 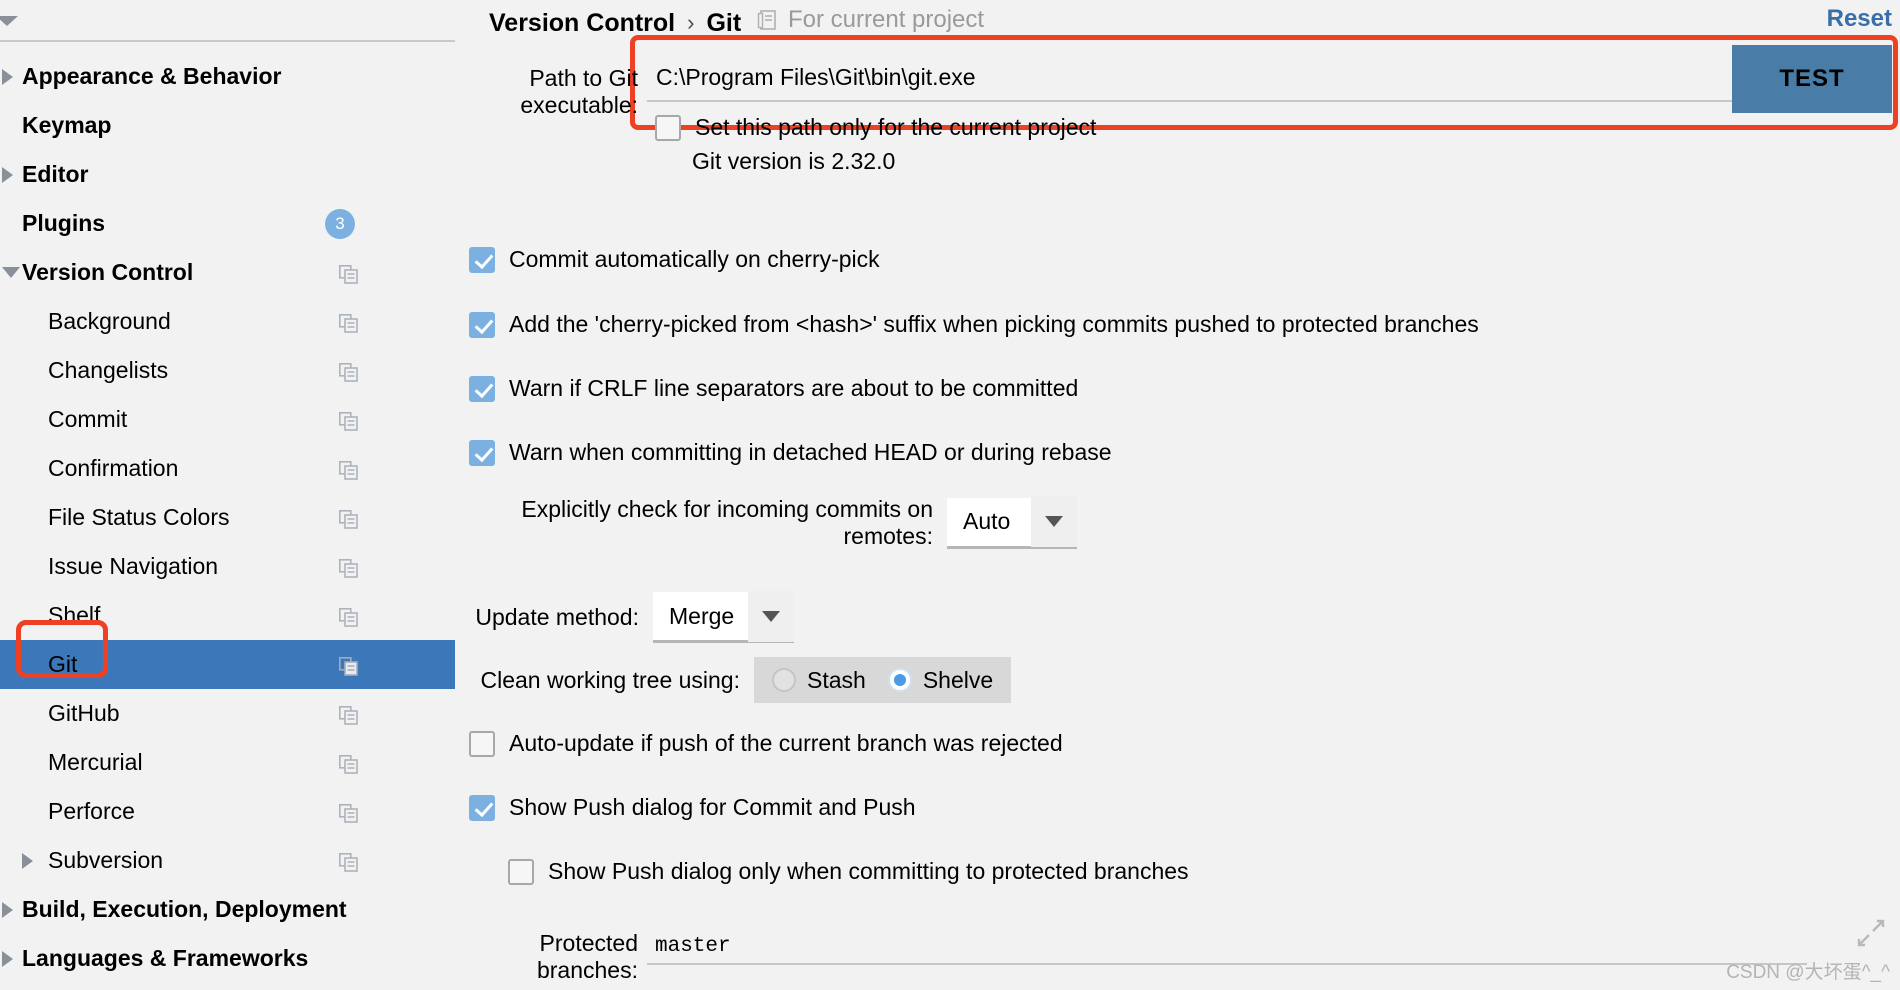 I want to click on sidebar-item-label: Background, so click(x=109, y=321).